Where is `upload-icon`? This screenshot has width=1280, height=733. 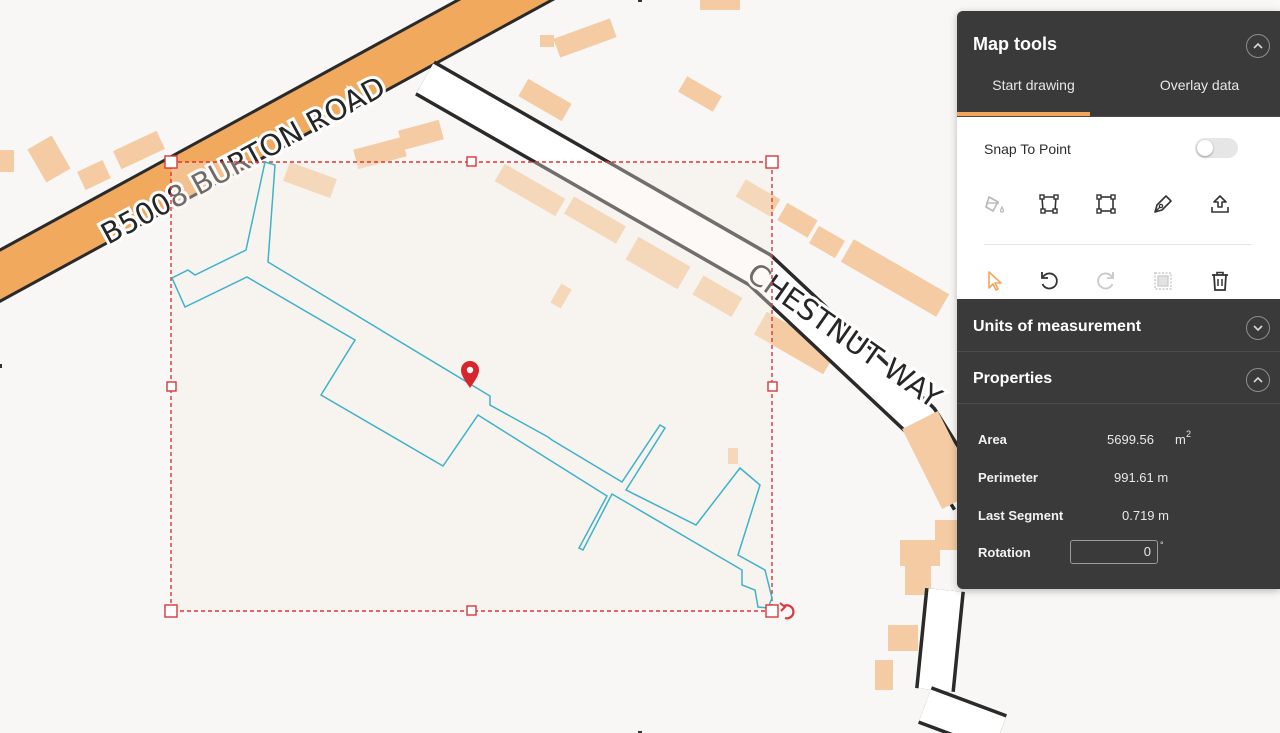
upload-icon is located at coordinates (1220, 204).